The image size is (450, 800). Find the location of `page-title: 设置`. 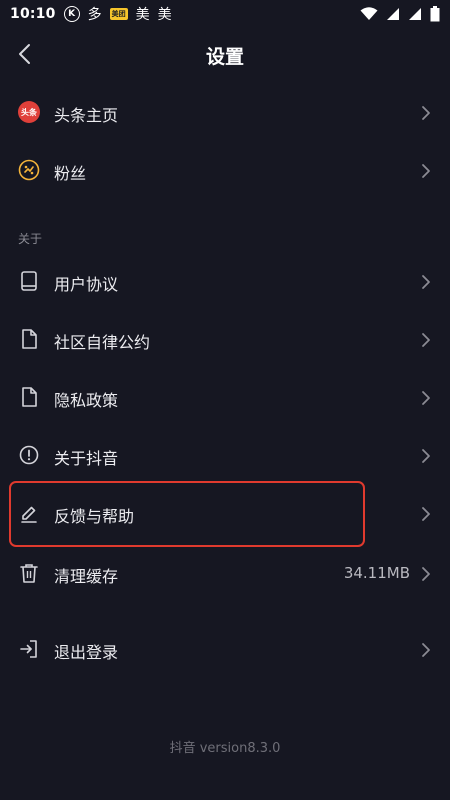

page-title: 设置 is located at coordinates (224, 57).